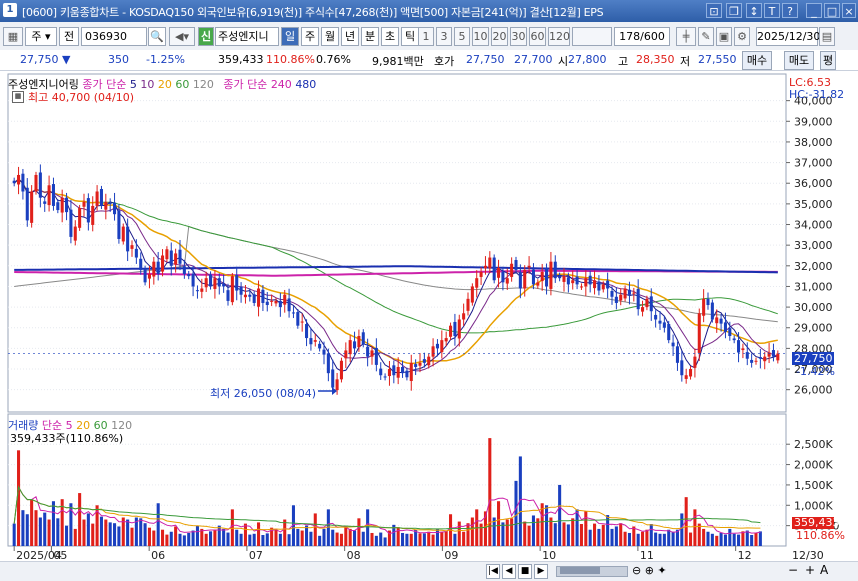  Describe the element at coordinates (247, 36) in the screenshot. I see `stock-name-field: 주성엔지니` at that location.